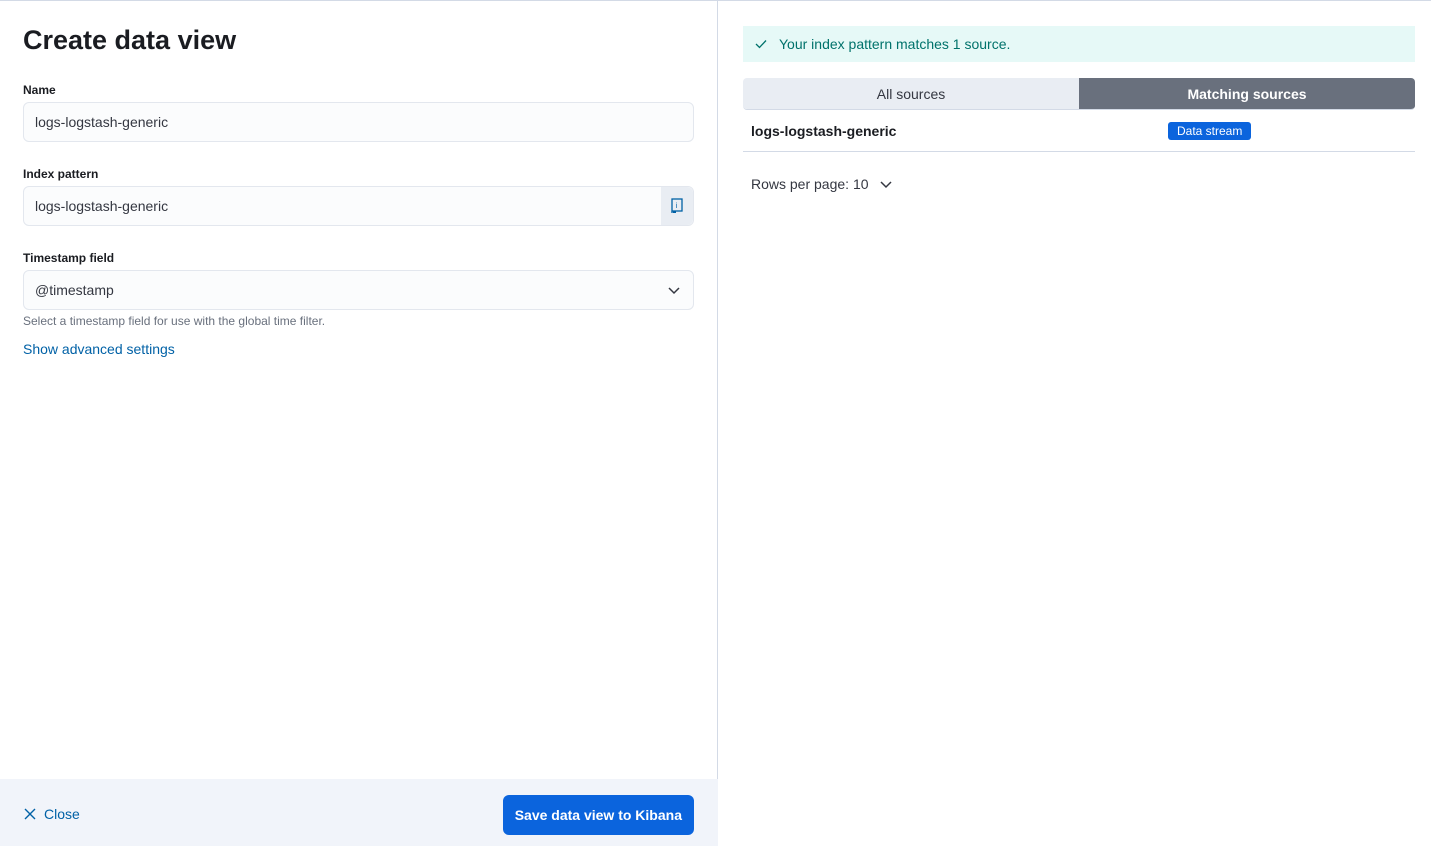 This screenshot has height=846, width=1431. Describe the element at coordinates (61, 174) in the screenshot. I see `index-pattern-label: Index pattern` at that location.